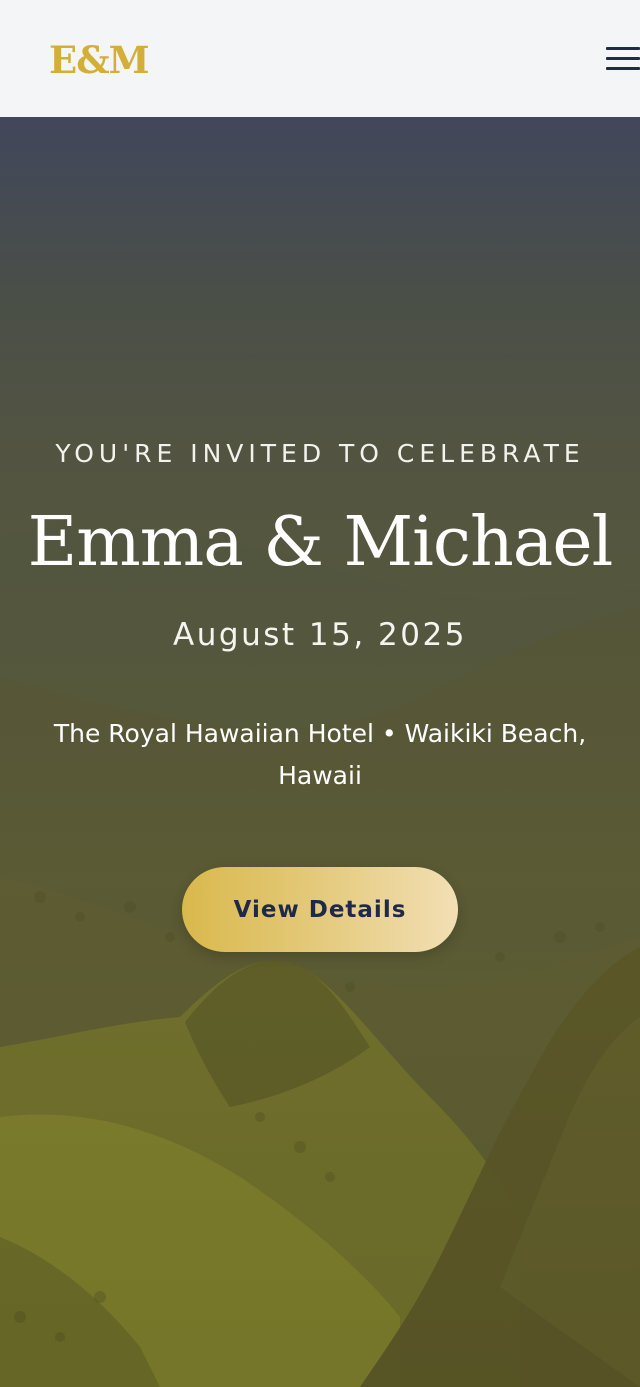  I want to click on view-details-button: View Details, so click(320, 909).